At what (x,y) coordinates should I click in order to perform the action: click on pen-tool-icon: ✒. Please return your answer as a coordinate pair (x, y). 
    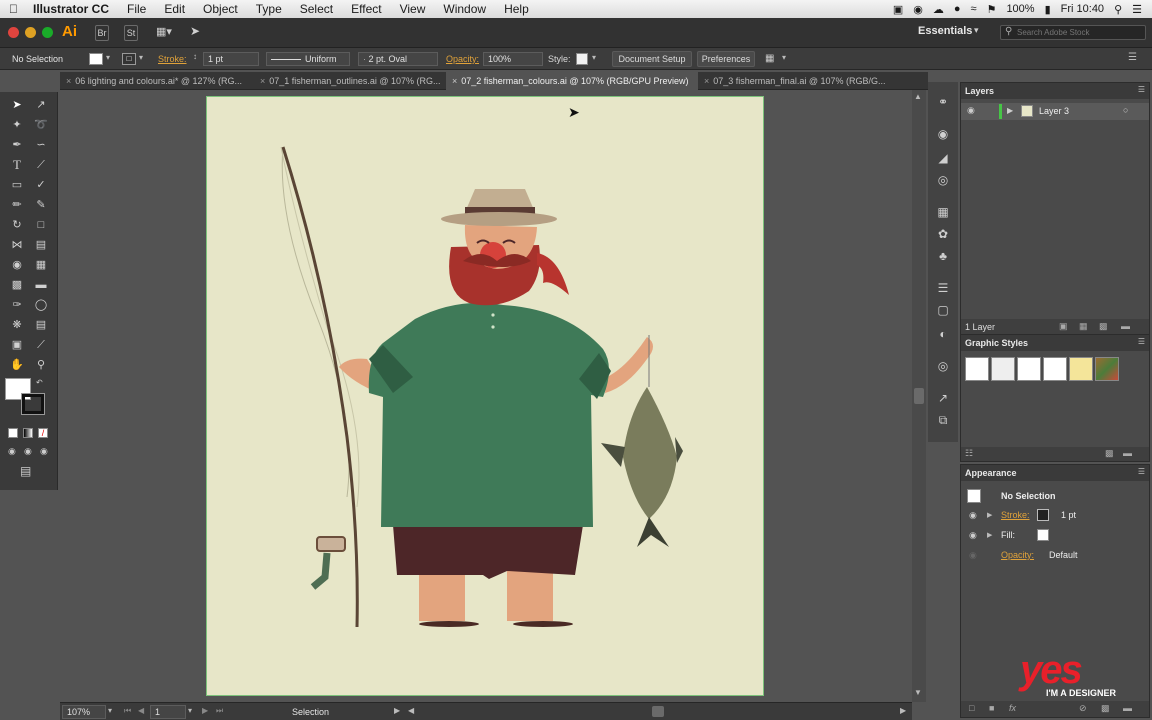
    Looking at the image, I should click on (17, 145).